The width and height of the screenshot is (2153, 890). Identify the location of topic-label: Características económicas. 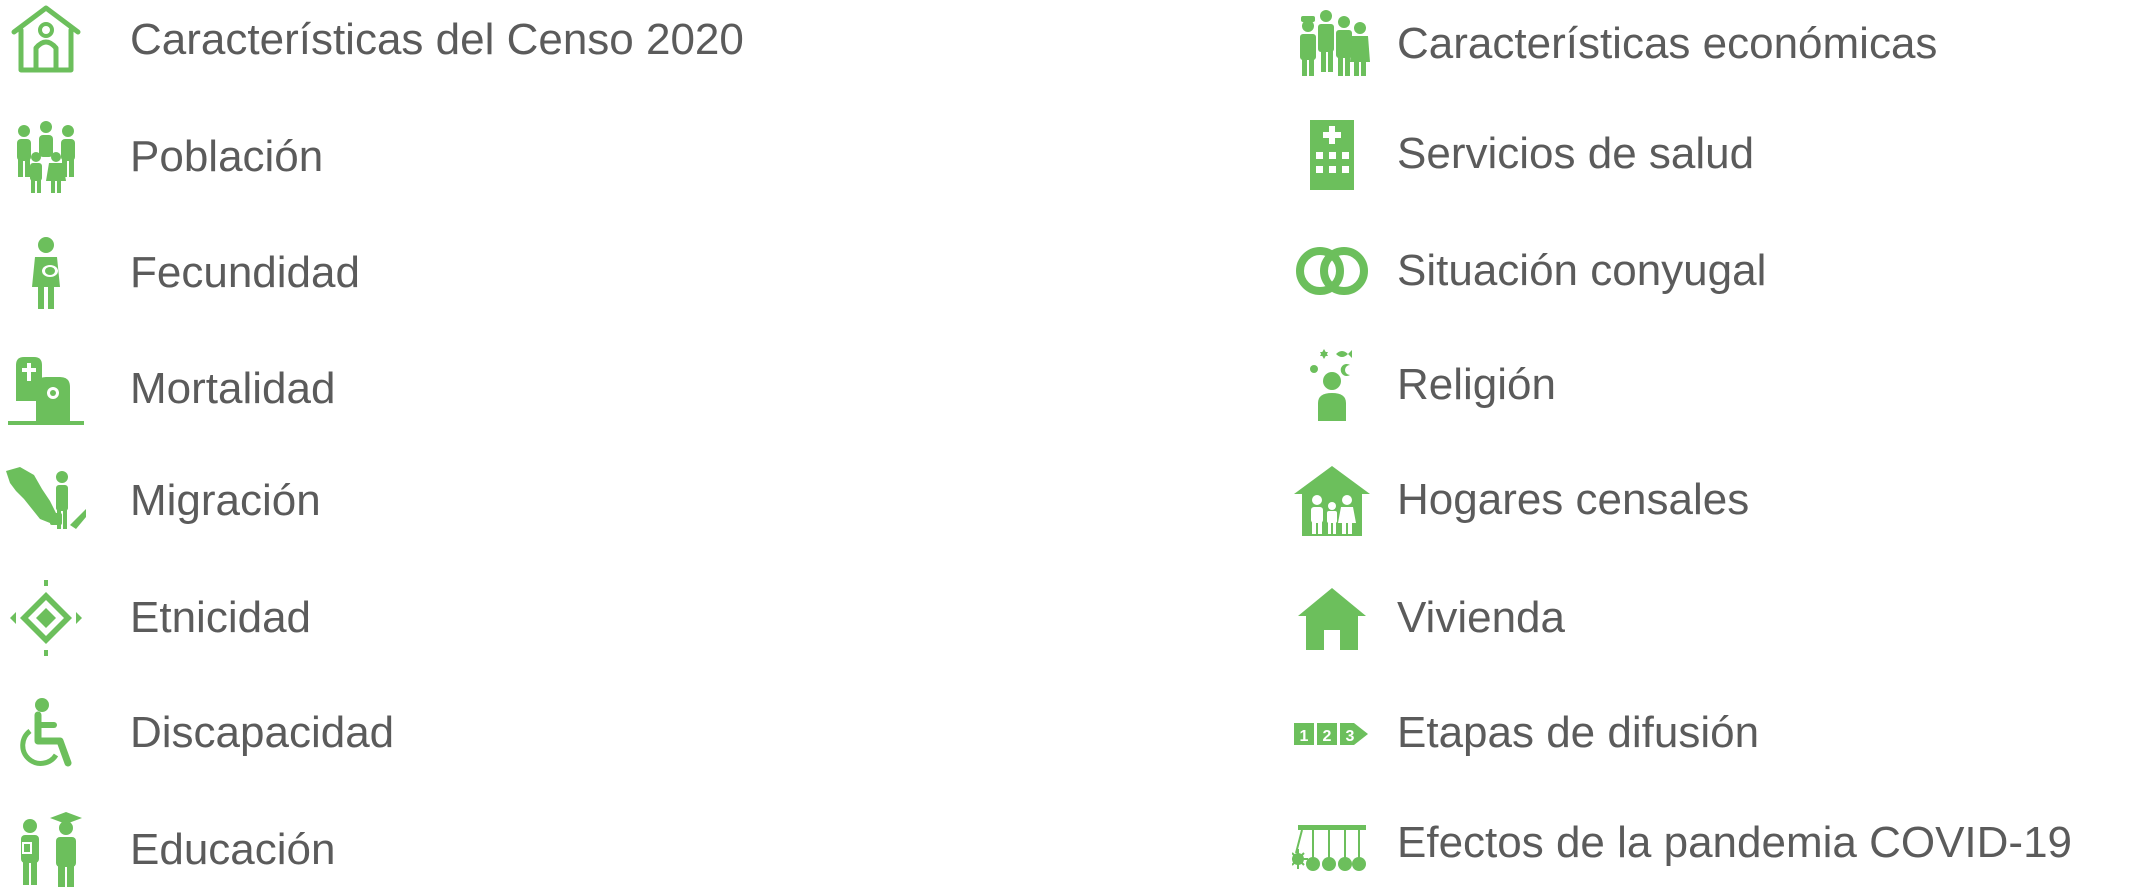
(1667, 43).